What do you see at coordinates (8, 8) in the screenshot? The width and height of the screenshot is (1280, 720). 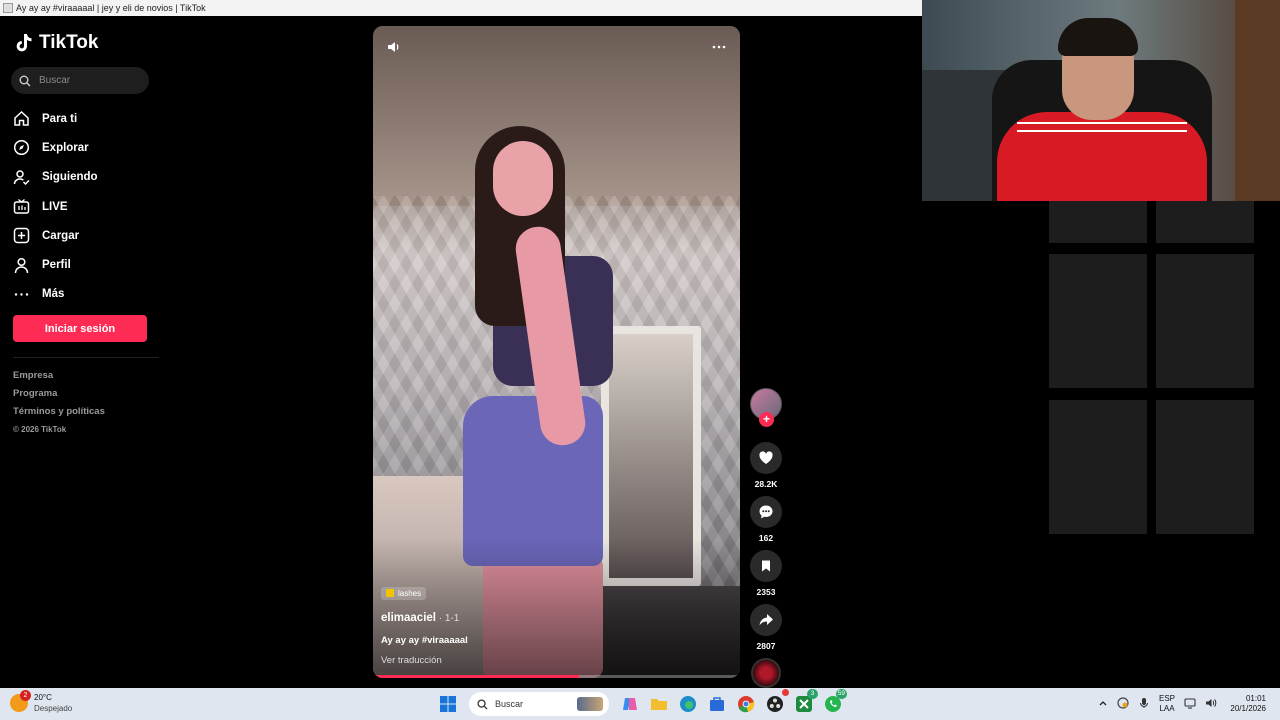 I see `tiktok-favicon-icon` at bounding box center [8, 8].